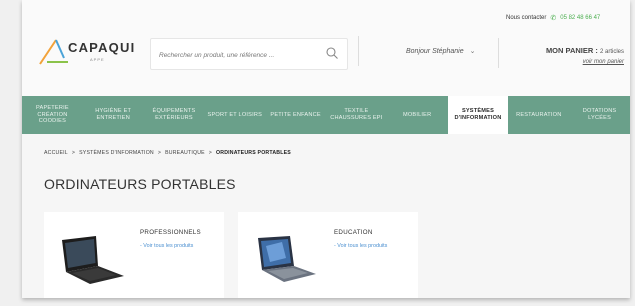 This screenshot has height=306, width=635. What do you see at coordinates (239, 55) in the screenshot?
I see `search-input` at bounding box center [239, 55].